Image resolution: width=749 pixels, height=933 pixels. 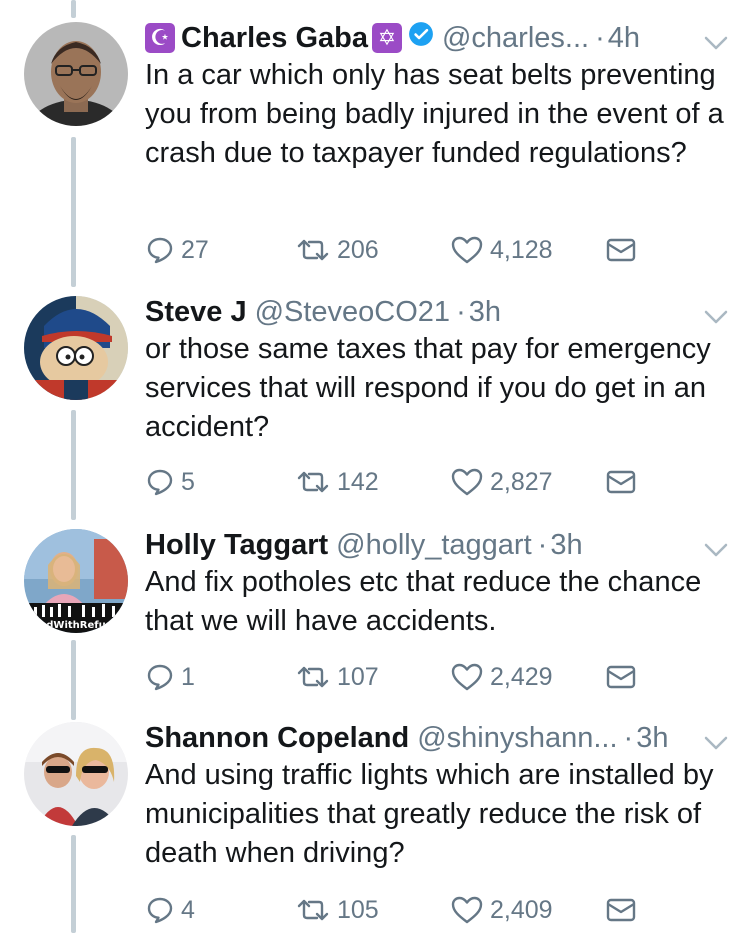 What do you see at coordinates (196, 312) in the screenshot?
I see `author-name: Steve J` at bounding box center [196, 312].